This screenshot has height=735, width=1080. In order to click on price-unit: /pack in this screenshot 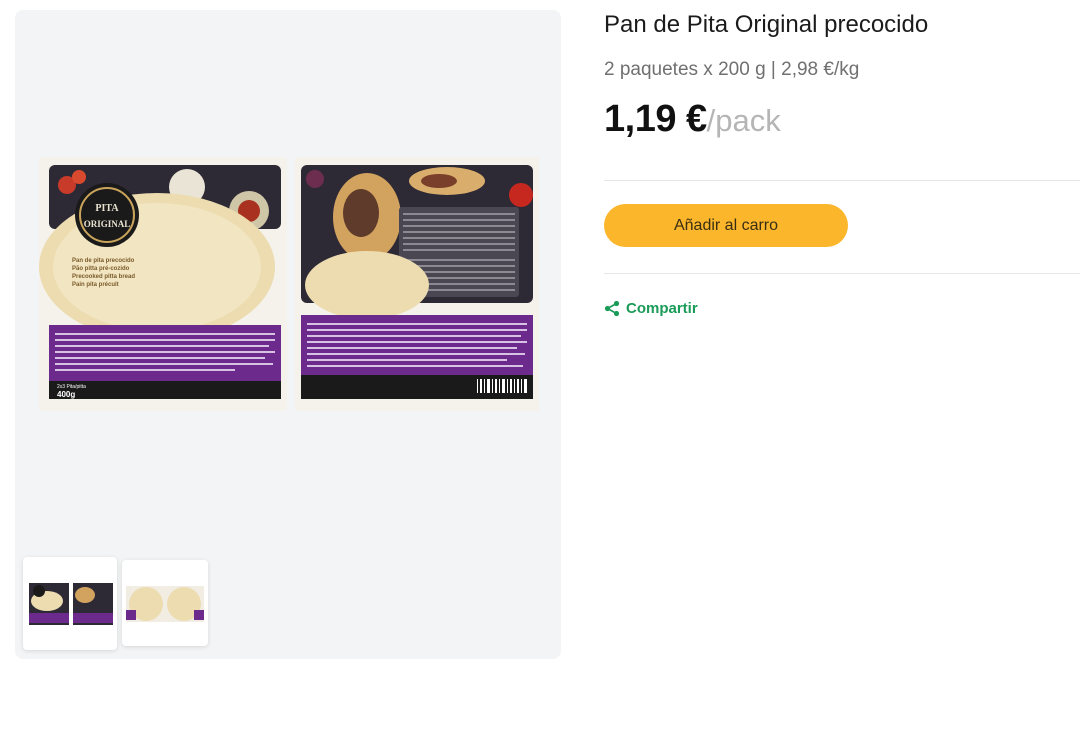, I will do `click(743, 120)`.